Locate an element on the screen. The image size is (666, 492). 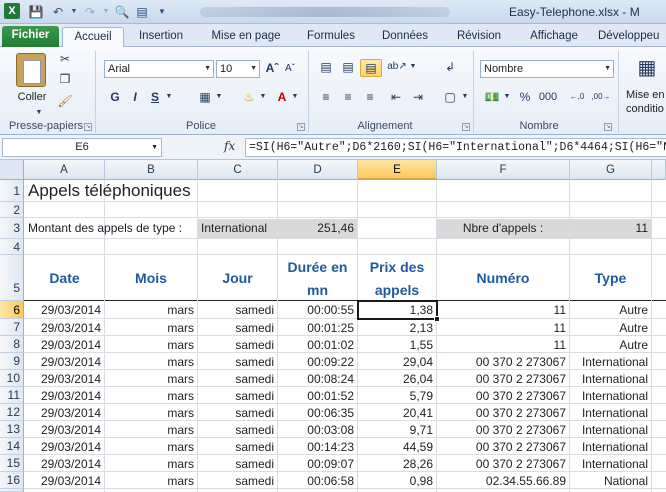
cell-duree: 00:06:58 is located at coordinates (317, 481).